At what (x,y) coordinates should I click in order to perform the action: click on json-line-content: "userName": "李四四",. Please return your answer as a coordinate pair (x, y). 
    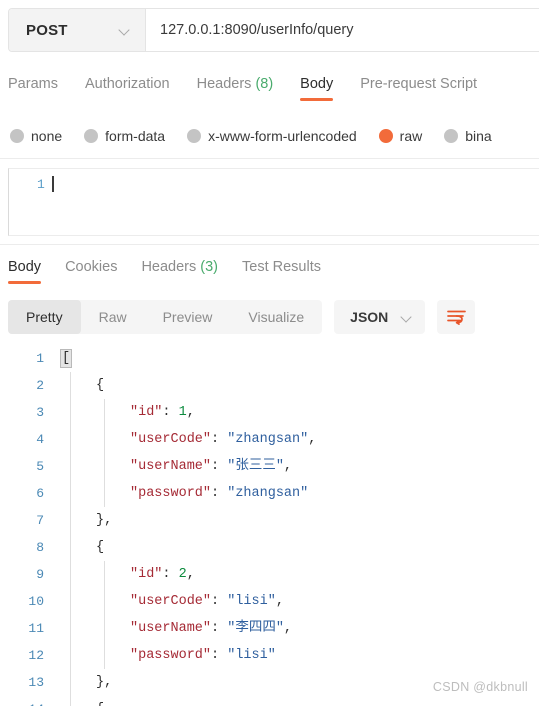
    Looking at the image, I should click on (177, 628).